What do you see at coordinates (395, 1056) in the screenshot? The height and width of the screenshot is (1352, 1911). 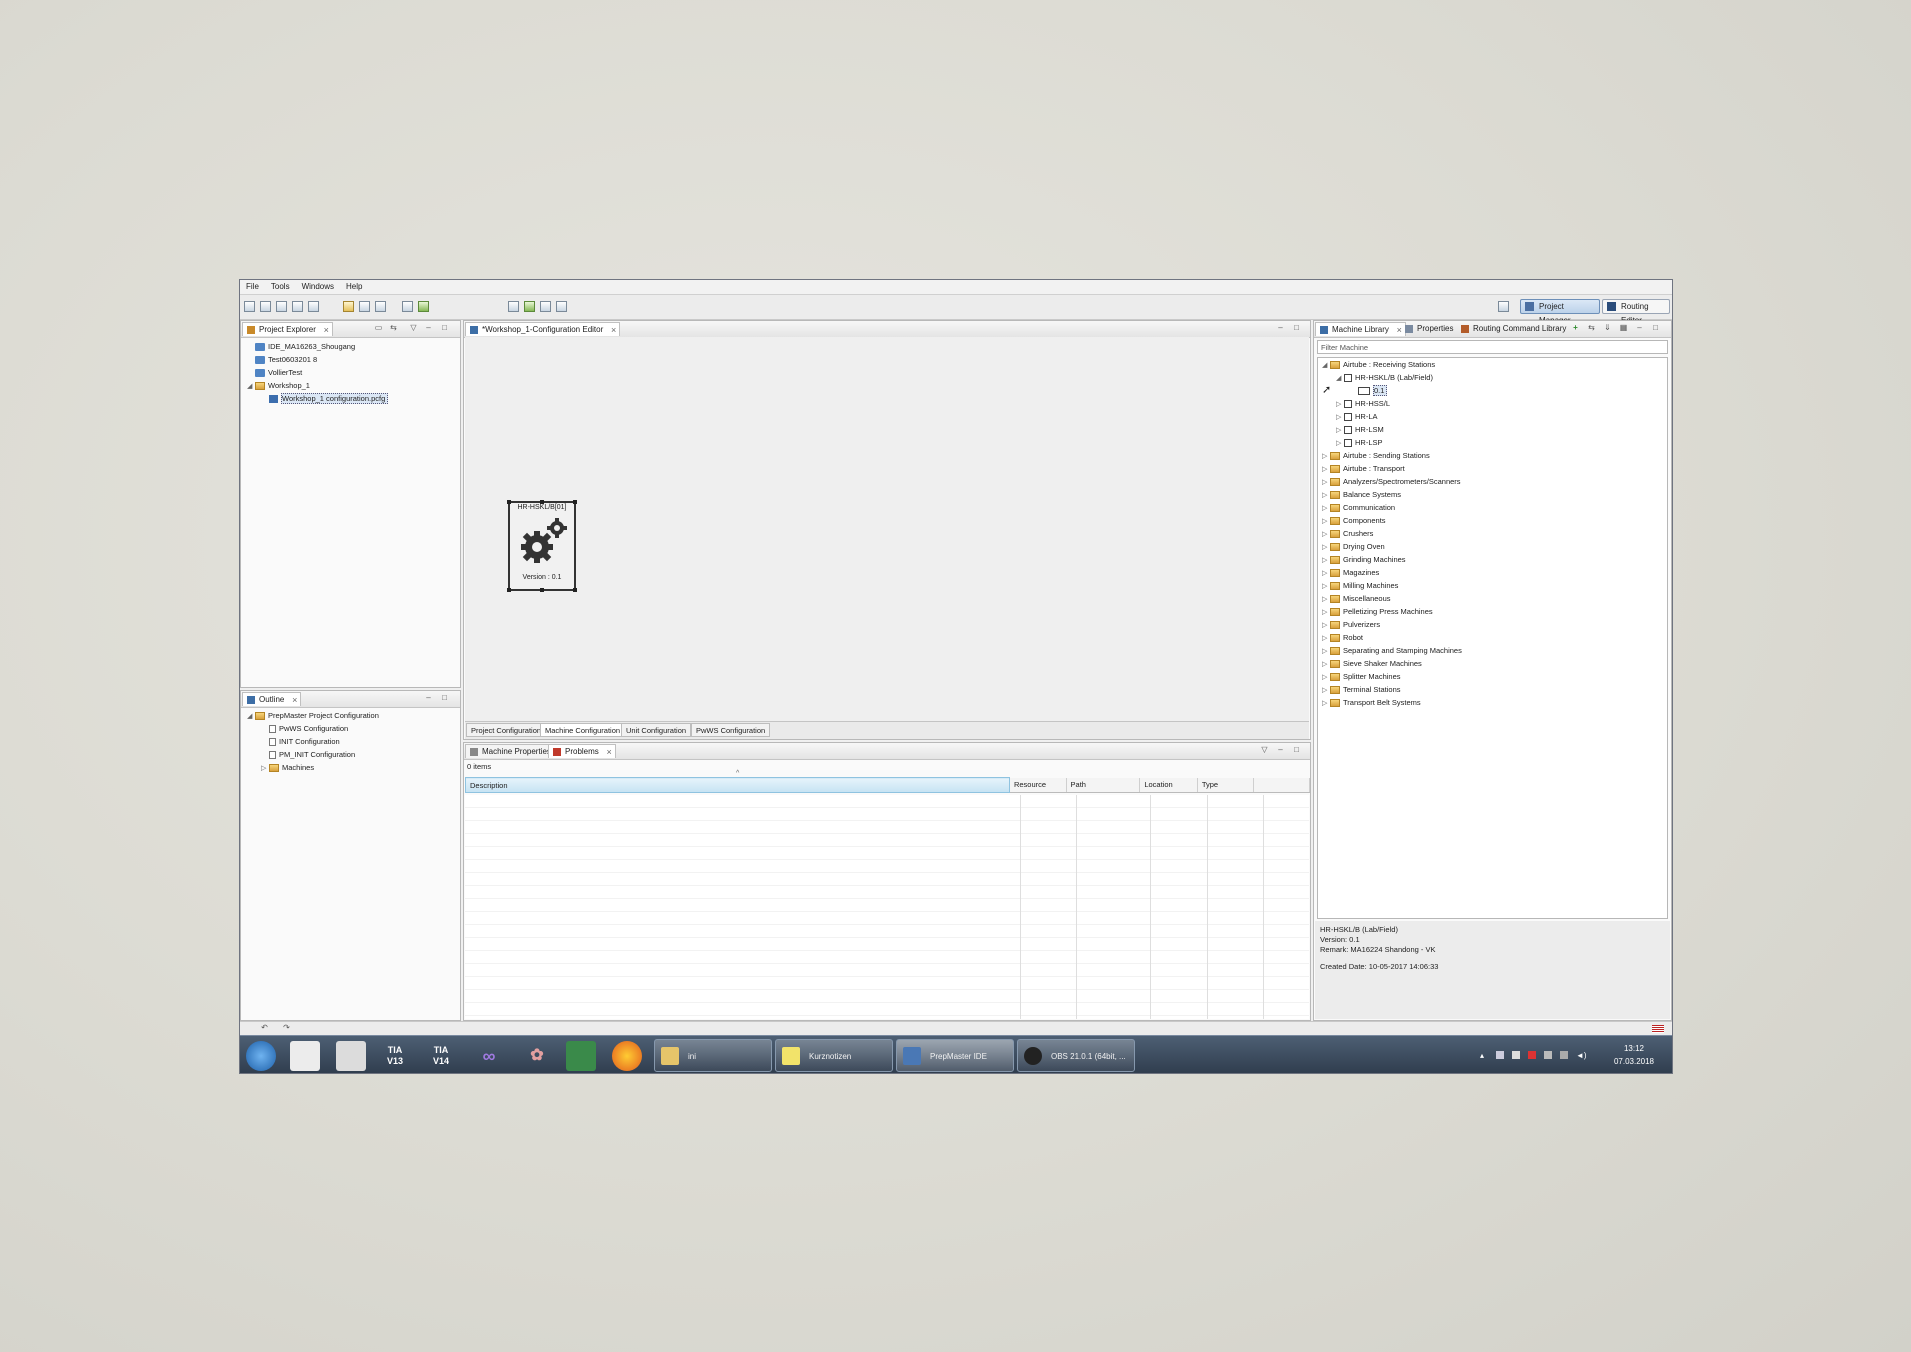 I see `tia-v13-icon: TIA V13` at bounding box center [395, 1056].